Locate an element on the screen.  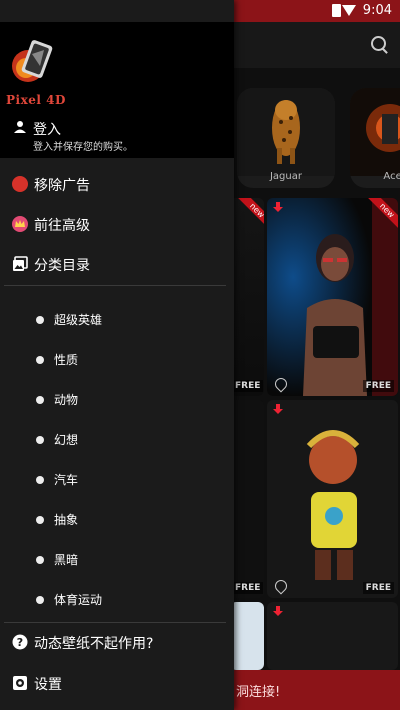
help-icon: ? is located at coordinates (20, 642).